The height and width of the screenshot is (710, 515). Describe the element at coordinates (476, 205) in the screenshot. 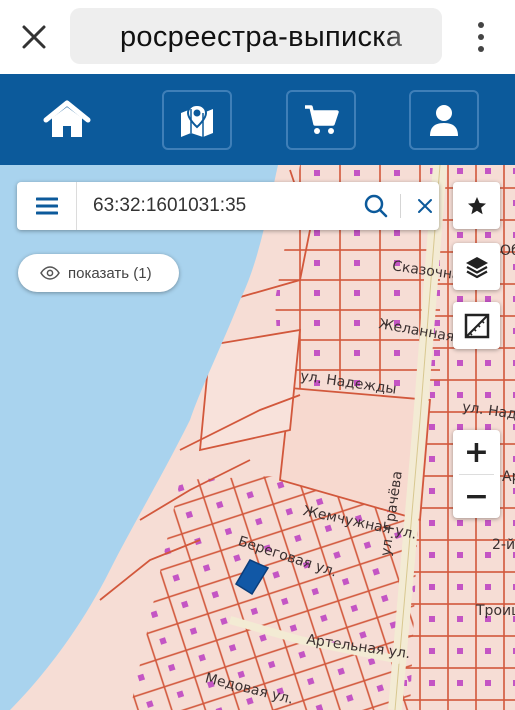

I see `star-icon` at that location.